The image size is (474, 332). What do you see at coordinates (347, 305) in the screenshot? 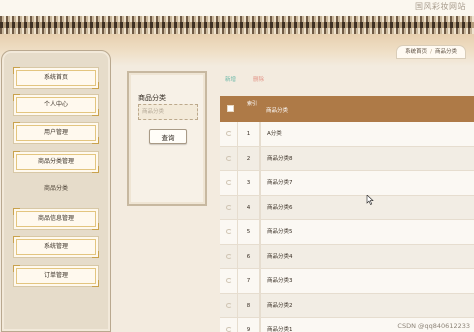
I see `table-row: 8 商品分类2` at bounding box center [347, 305].